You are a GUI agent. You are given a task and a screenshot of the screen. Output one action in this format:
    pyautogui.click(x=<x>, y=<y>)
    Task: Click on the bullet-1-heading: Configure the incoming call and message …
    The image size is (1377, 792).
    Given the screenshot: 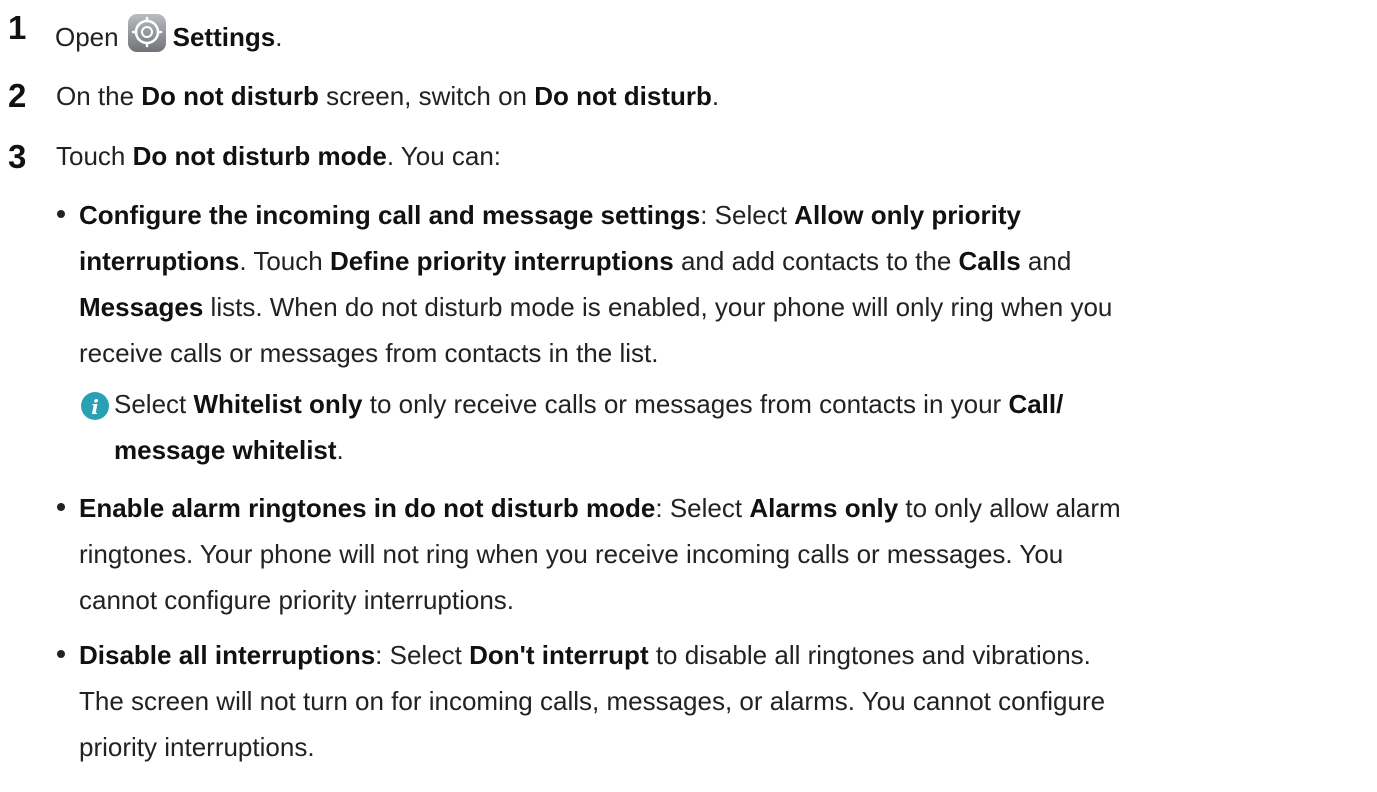 What is the action you would take?
    pyautogui.click(x=390, y=215)
    